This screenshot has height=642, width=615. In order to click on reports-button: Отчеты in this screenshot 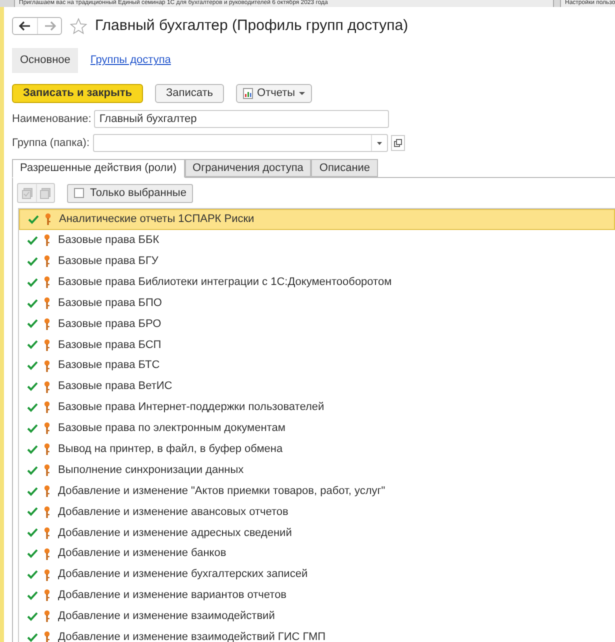, I will do `click(274, 93)`.